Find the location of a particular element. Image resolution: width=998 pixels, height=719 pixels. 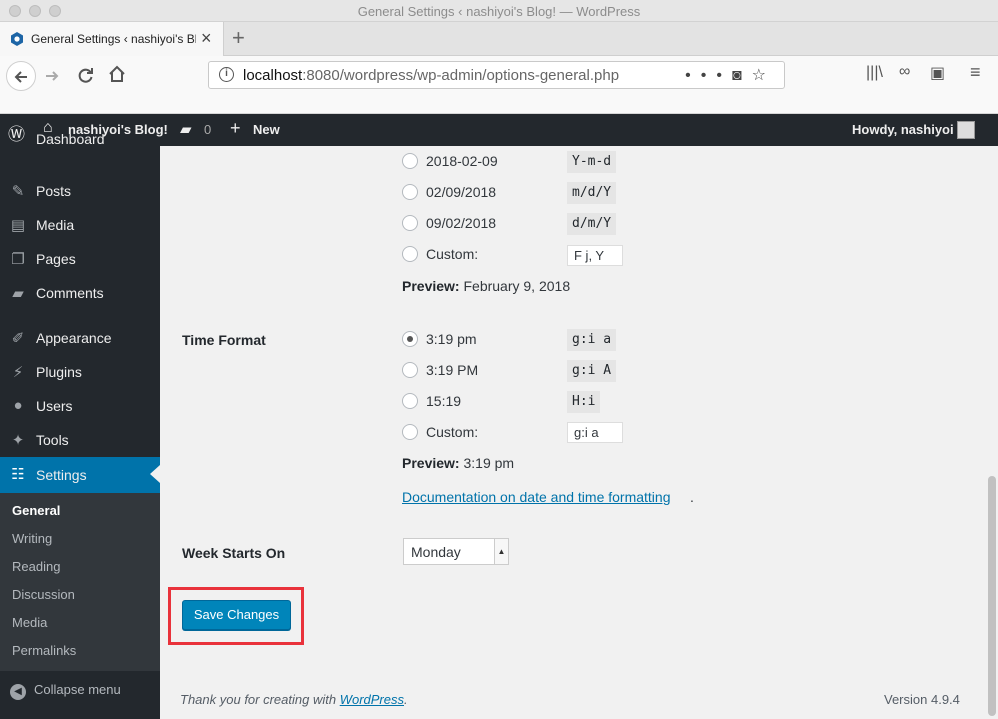

date-format-option-label: 2018-02-09 is located at coordinates (462, 161).